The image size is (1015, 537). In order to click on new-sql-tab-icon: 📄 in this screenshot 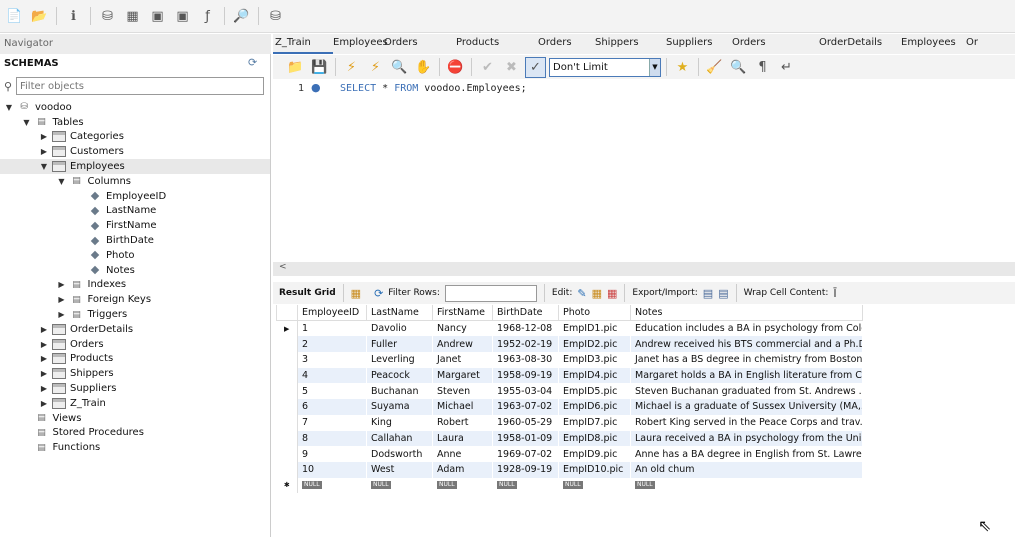, I will do `click(14, 16)`.